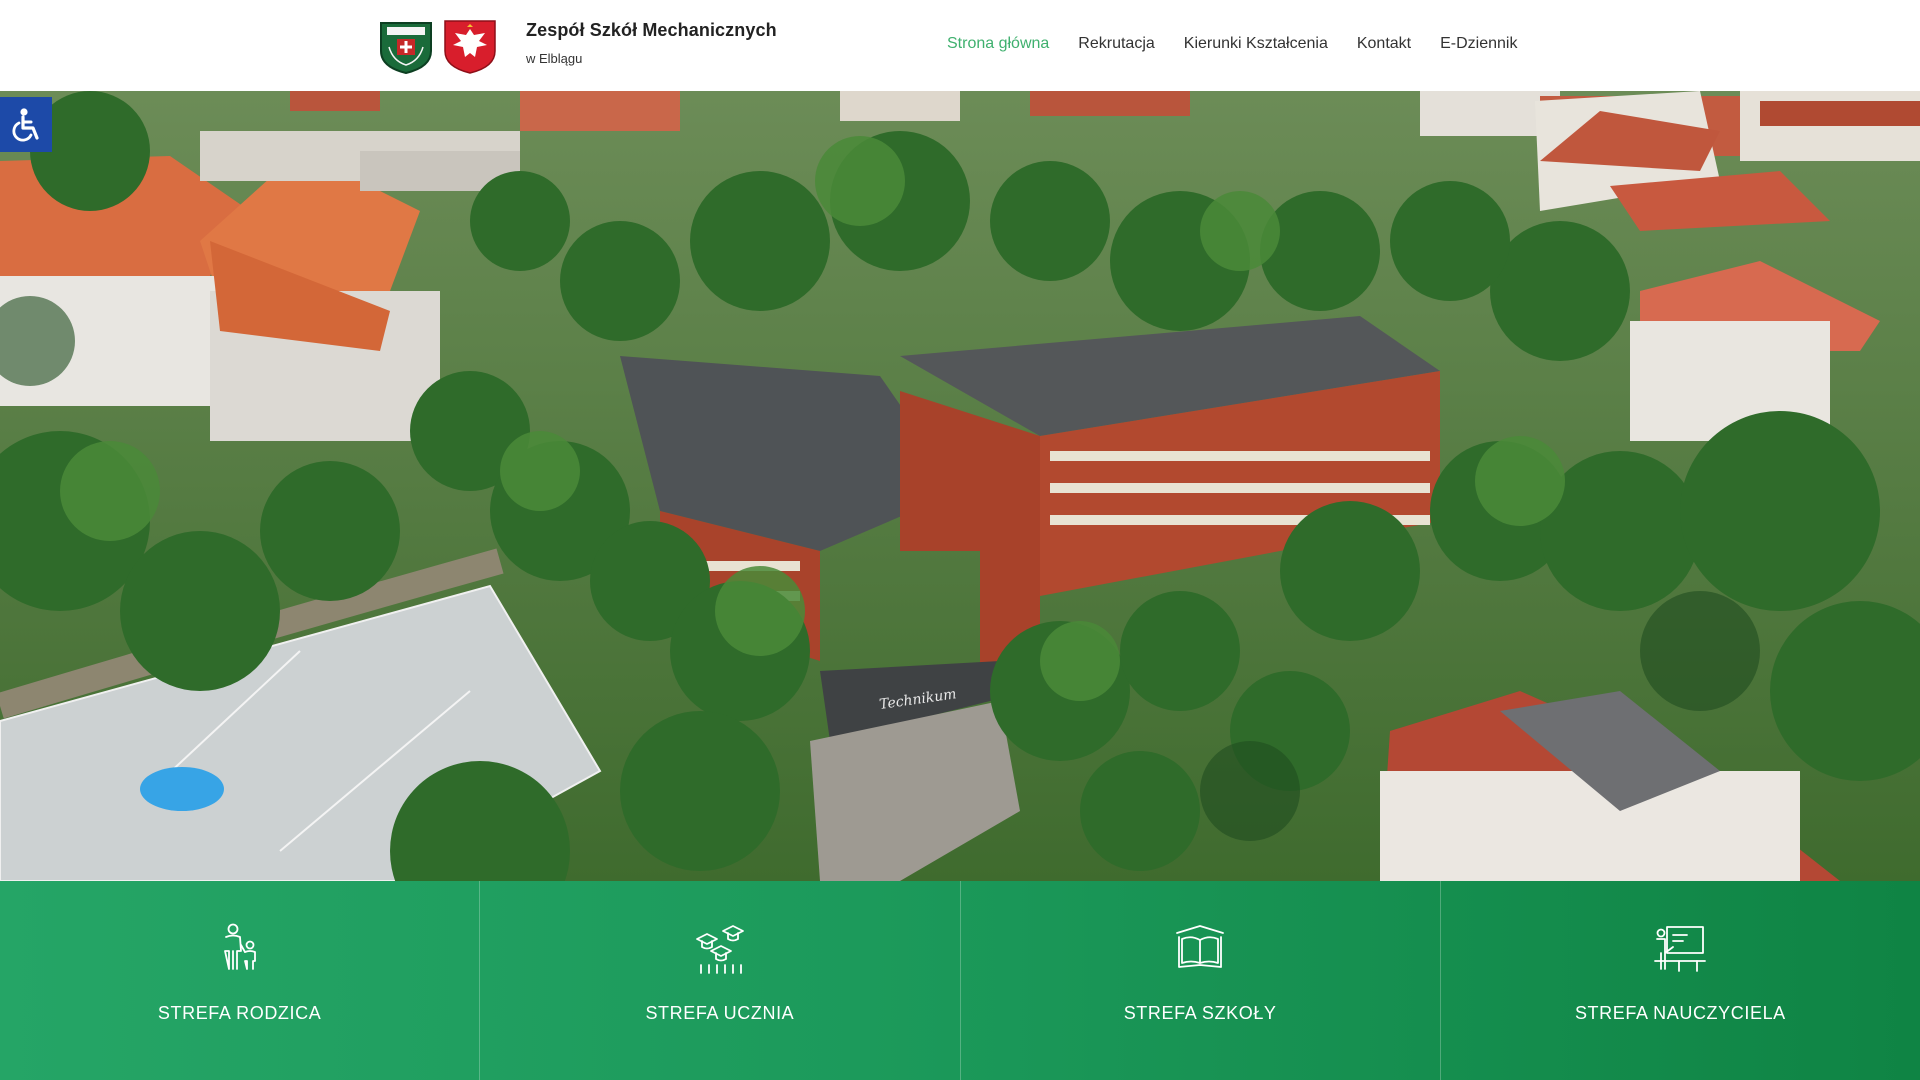  I want to click on zone-school: STREFA SZKOŁY, so click(1201, 980).